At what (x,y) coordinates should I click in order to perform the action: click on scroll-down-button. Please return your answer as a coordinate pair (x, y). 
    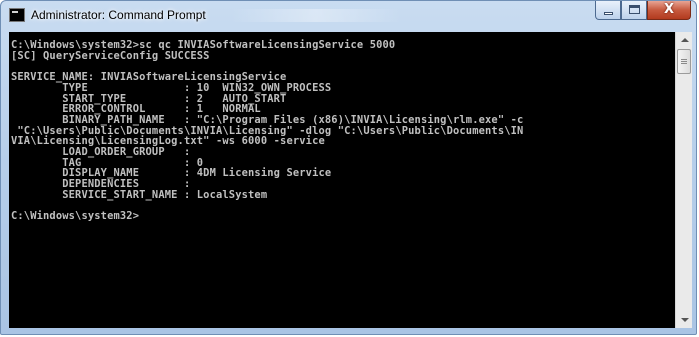
    Looking at the image, I should click on (684, 319).